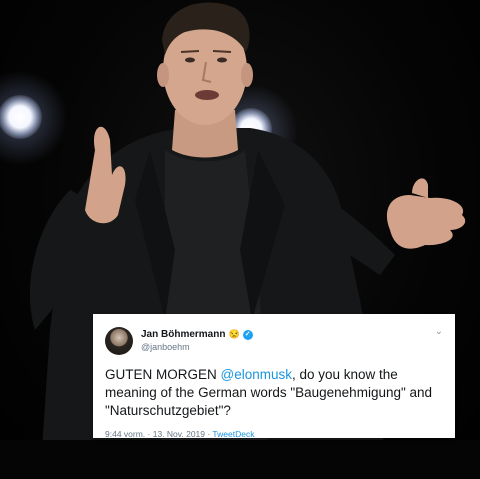  Describe the element at coordinates (439, 331) in the screenshot. I see `chevron-down-icon: ⌄` at that location.